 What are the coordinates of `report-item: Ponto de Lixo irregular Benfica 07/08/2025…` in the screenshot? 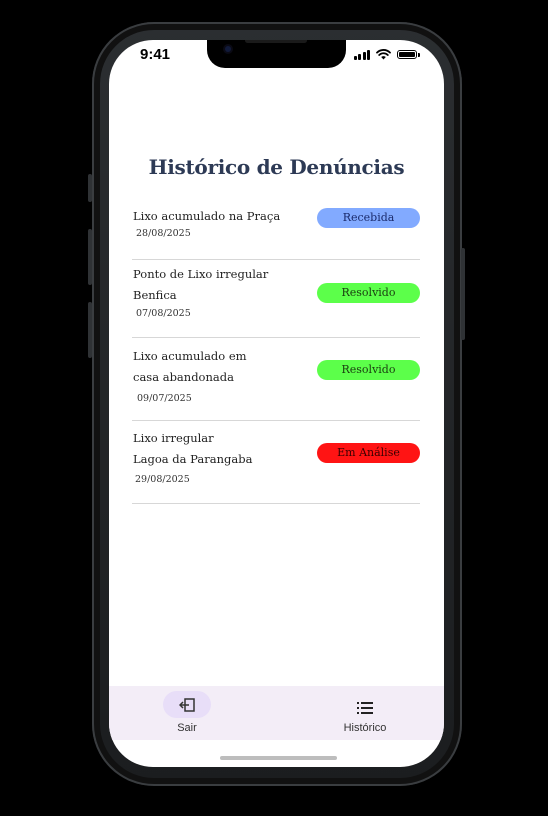 It's located at (276, 301).